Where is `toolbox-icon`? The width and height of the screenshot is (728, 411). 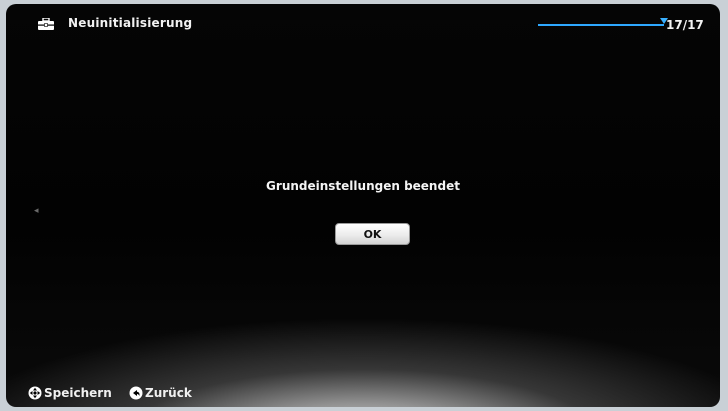 toolbox-icon is located at coordinates (46, 24).